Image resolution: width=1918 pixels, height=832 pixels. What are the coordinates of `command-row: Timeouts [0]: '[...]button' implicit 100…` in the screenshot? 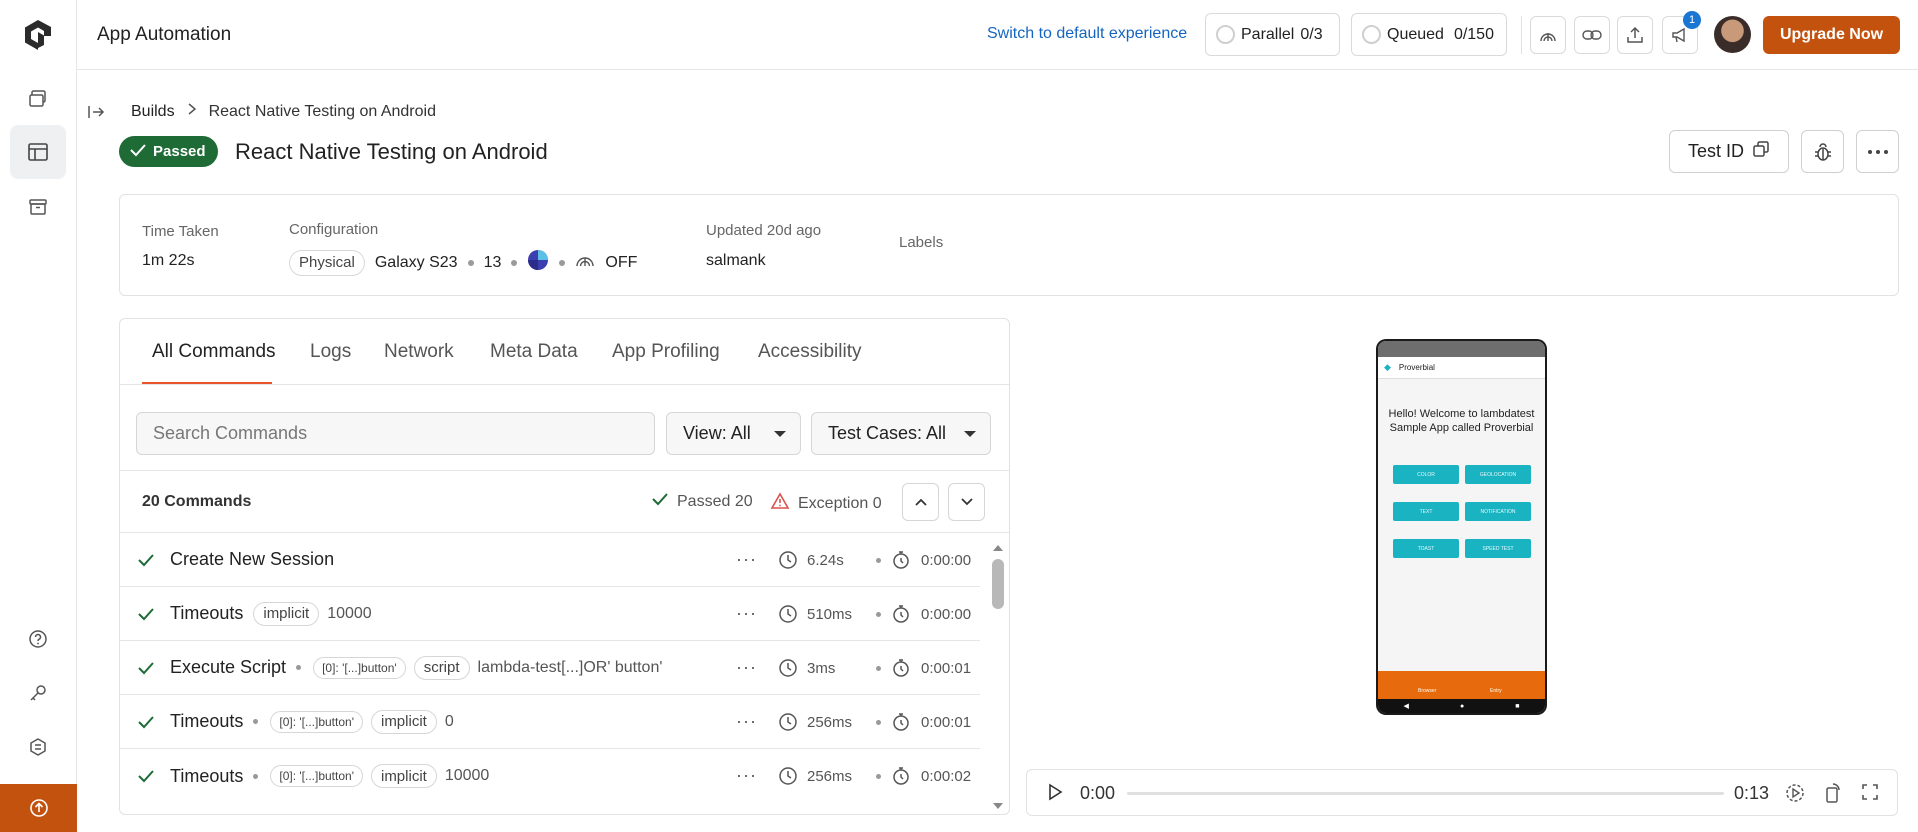 It's located at (550, 776).